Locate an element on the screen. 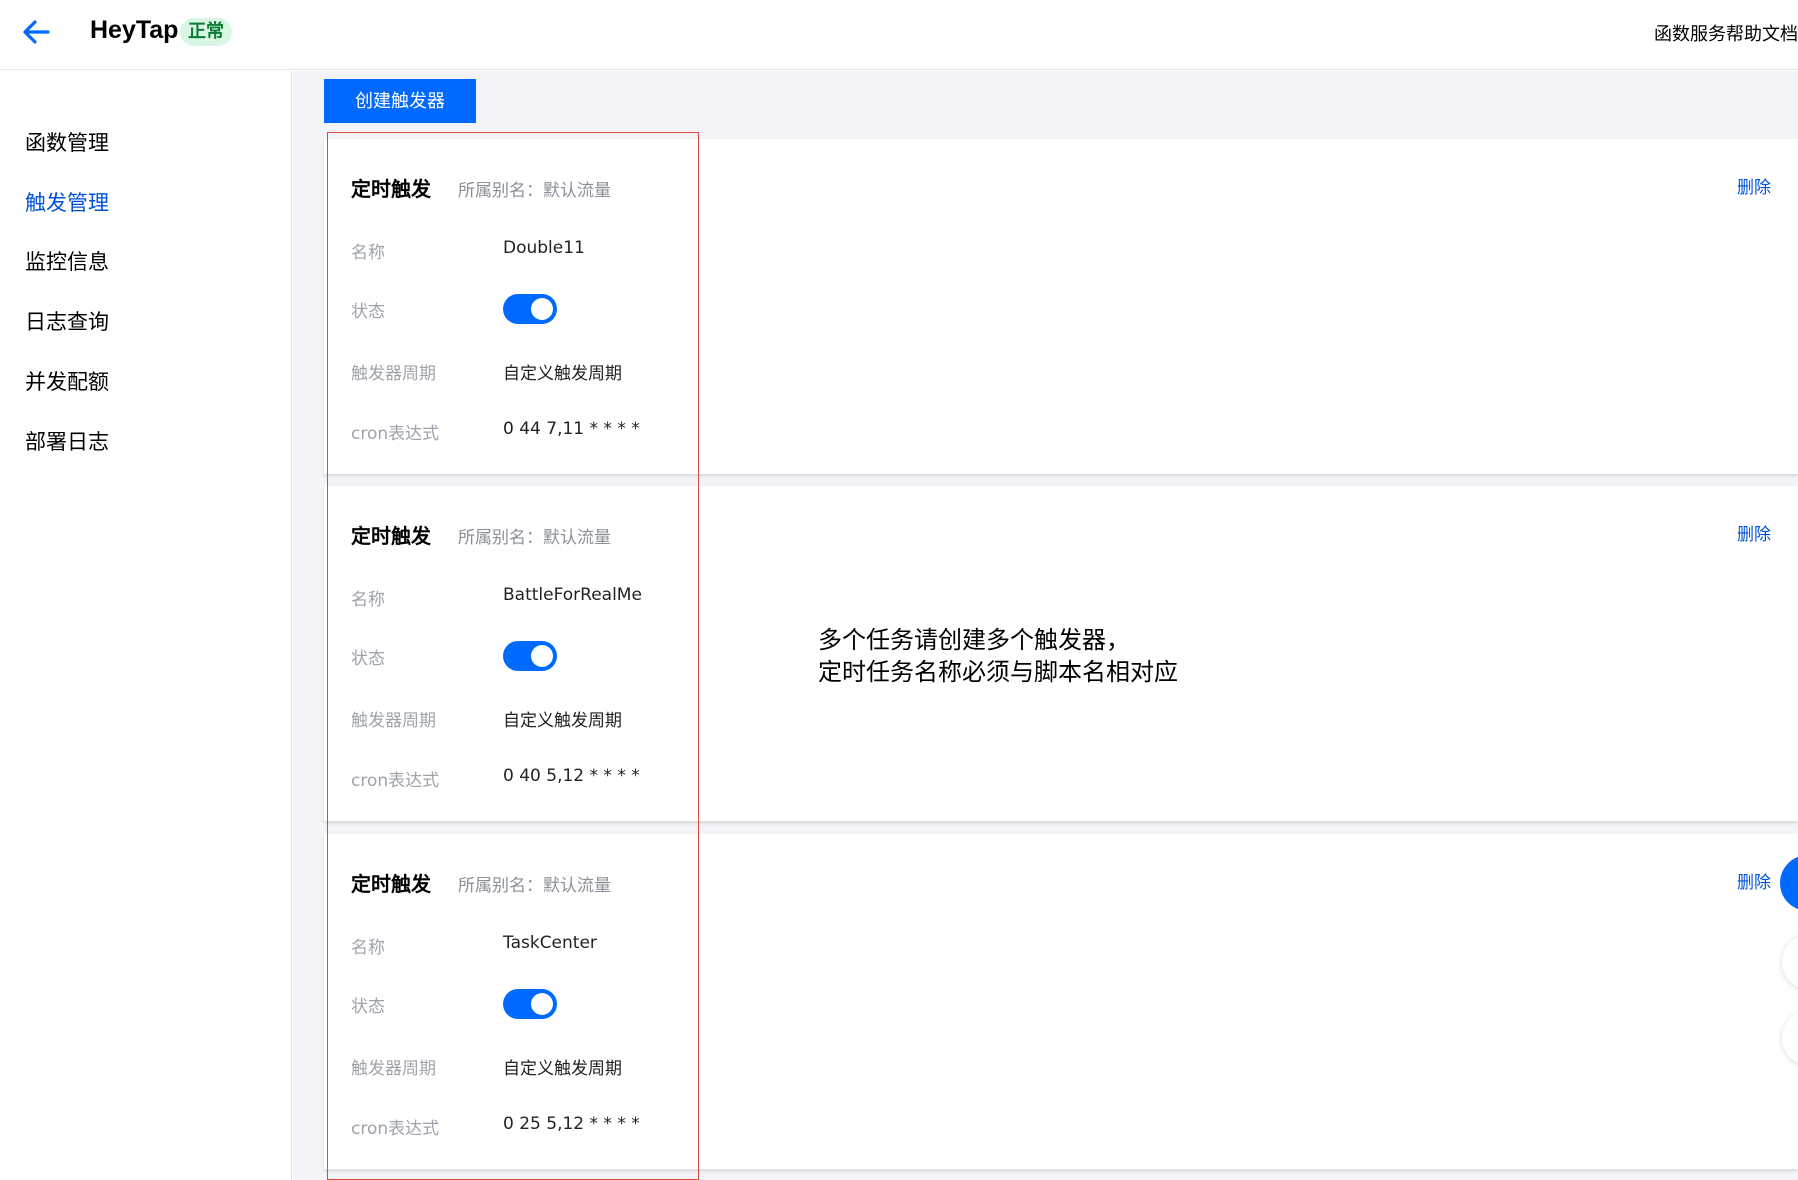 This screenshot has width=1798, height=1180. sidebar-item-concurrency-quota: 并发配额 is located at coordinates (67, 381).